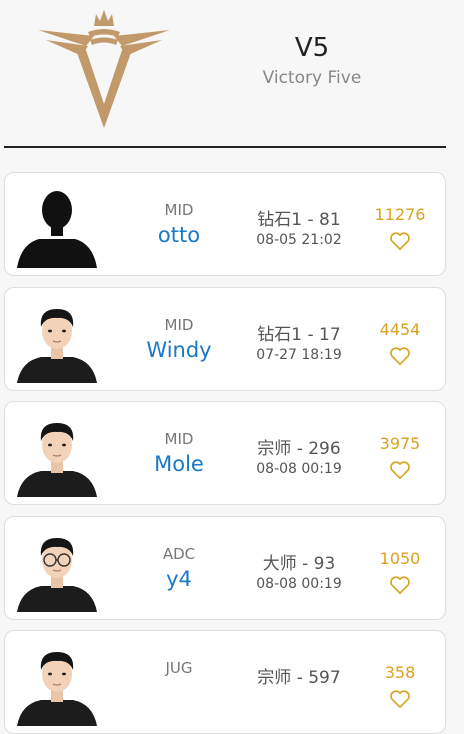  I want to click on player-last-game-time: 08-05 21:02, so click(299, 240).